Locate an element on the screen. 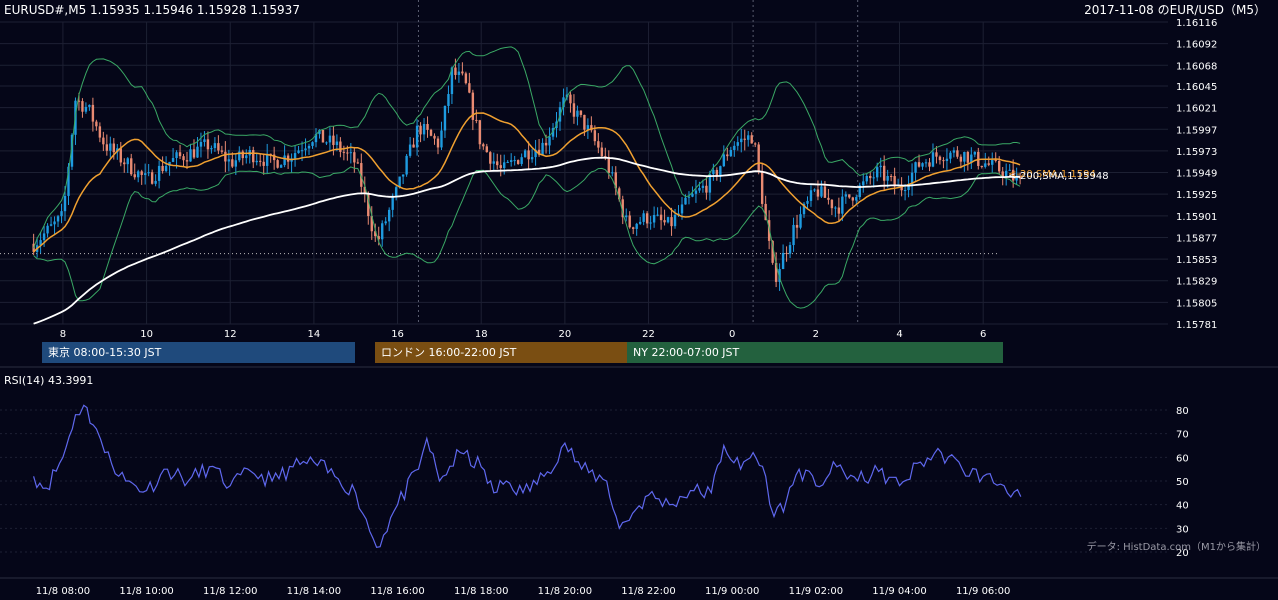  rsi-x-tick-label: 11/8 10:00 is located at coordinates (146, 591).